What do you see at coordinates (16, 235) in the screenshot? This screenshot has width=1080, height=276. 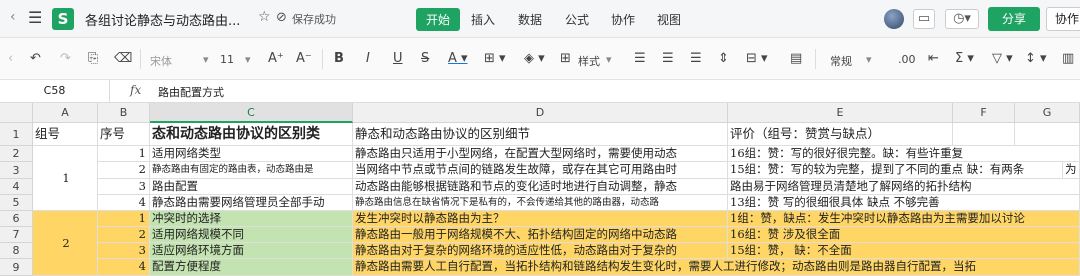 I see `row-header-7: 7` at bounding box center [16, 235].